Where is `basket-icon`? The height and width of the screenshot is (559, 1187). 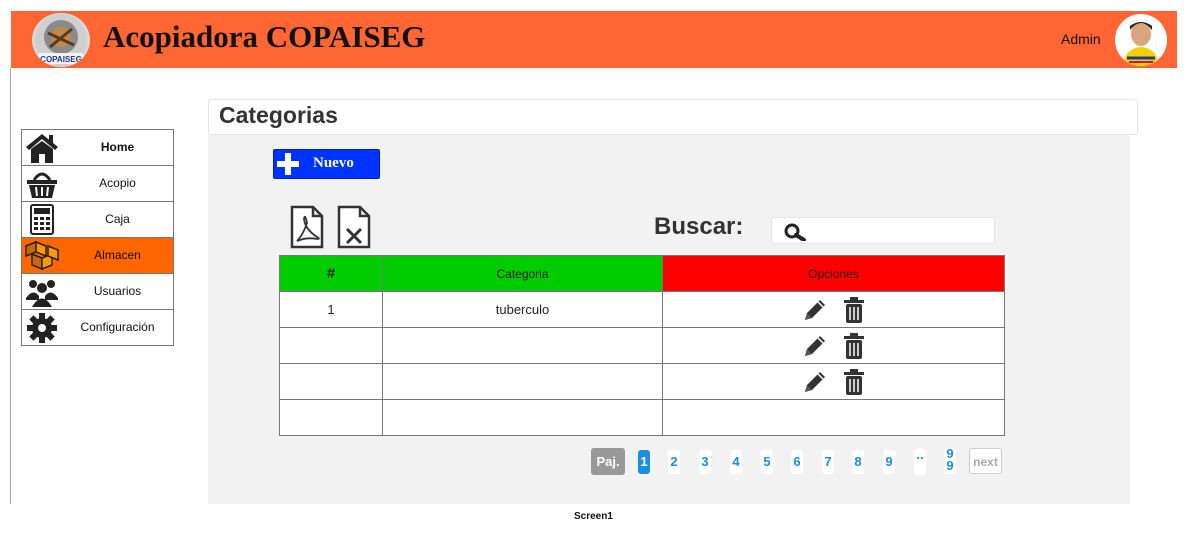
basket-icon is located at coordinates (42, 185).